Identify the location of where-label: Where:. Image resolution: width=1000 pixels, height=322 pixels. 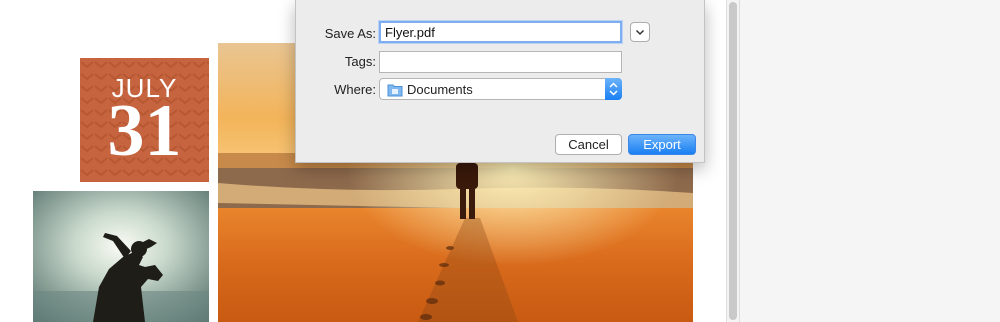
(355, 89).